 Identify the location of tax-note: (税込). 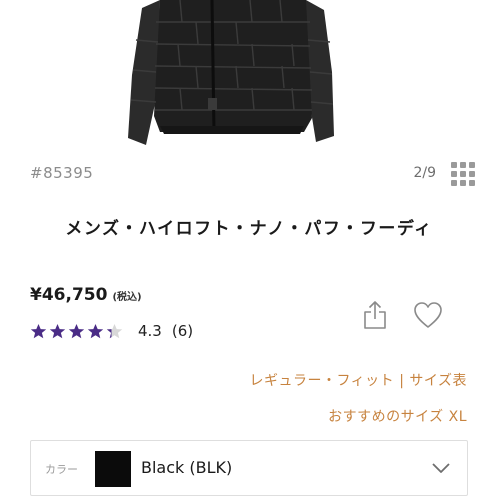
(127, 297).